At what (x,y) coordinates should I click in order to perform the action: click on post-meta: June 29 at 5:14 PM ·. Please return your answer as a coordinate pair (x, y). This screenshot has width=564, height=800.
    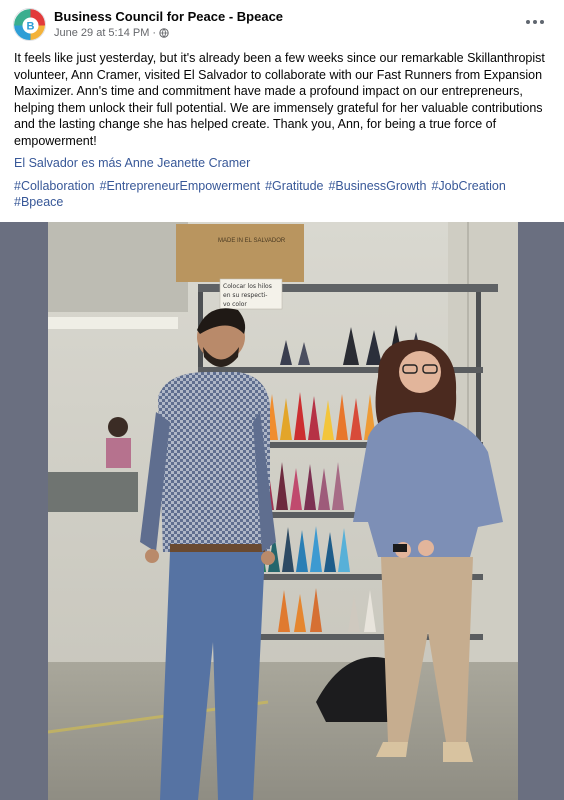
    Looking at the image, I should click on (111, 33).